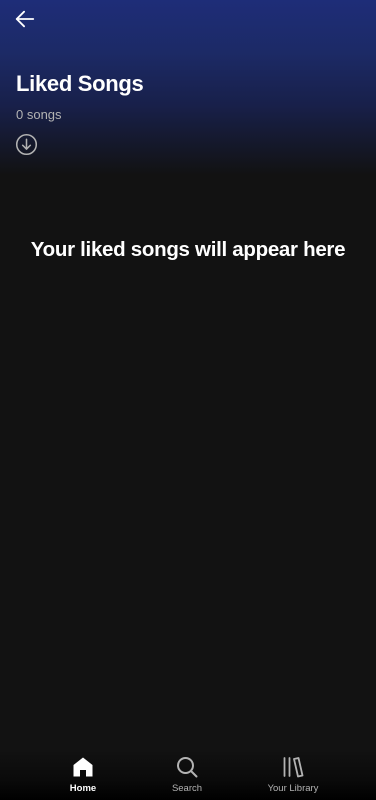 The image size is (376, 800). I want to click on back-button, so click(25, 21).